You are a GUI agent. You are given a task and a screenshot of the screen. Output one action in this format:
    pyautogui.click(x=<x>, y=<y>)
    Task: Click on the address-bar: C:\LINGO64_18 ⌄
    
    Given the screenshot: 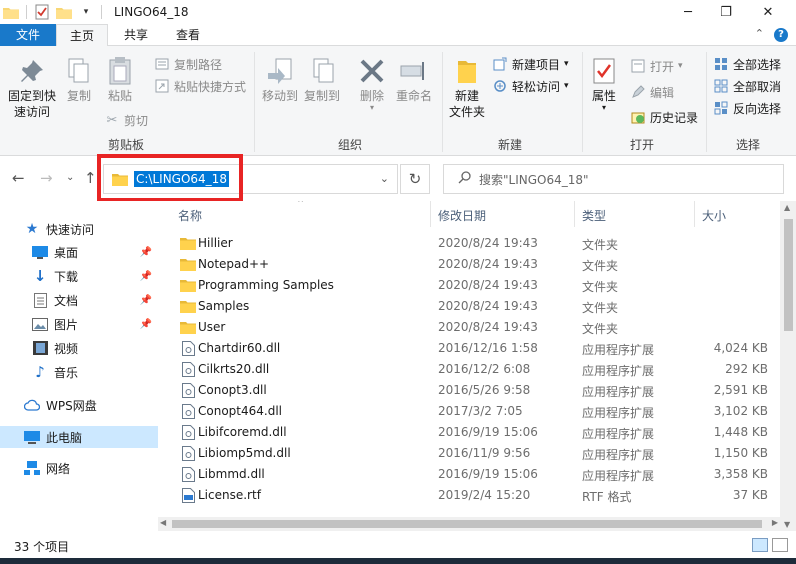 What is the action you would take?
    pyautogui.click(x=250, y=179)
    